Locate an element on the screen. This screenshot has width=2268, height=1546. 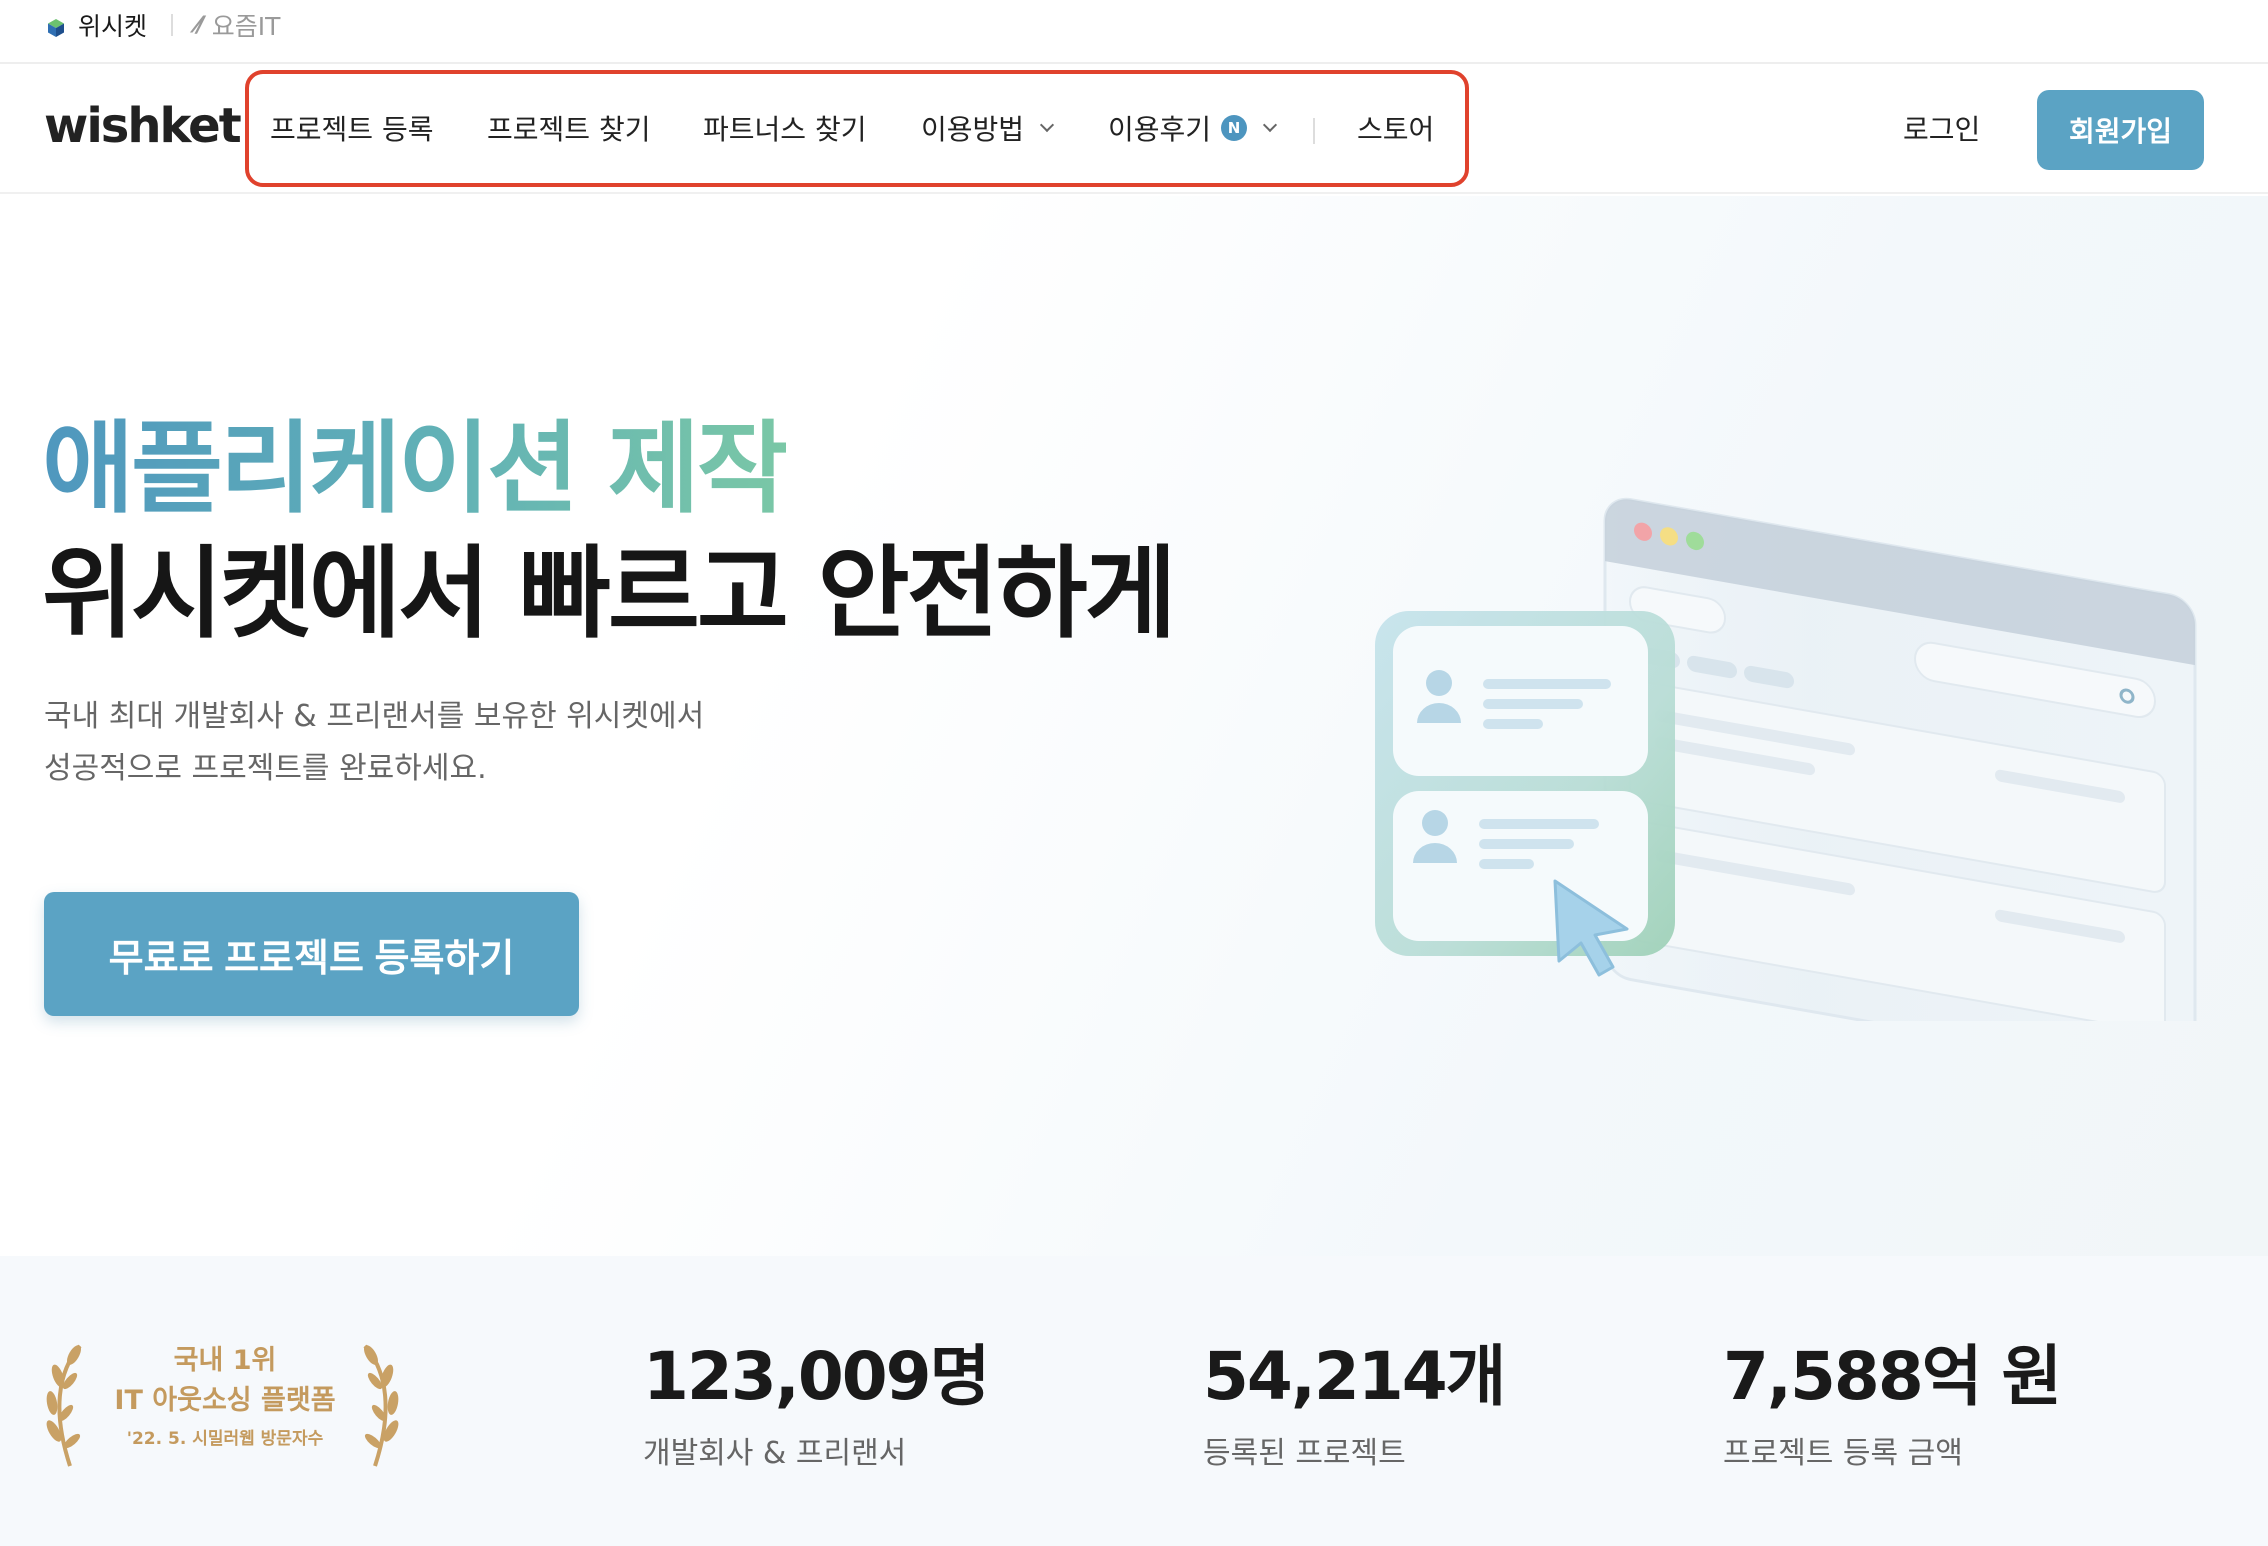
hero-title-line1: 애플리케이션 제작 is located at coordinates (415, 468).